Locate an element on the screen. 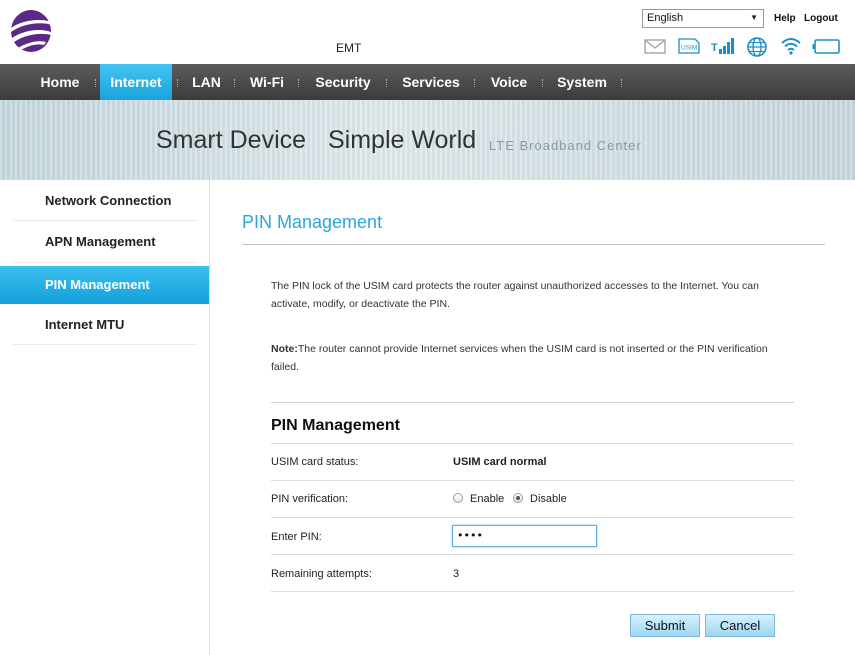 This screenshot has width=855, height=655. sidebar-item-network-connection: Network Connection is located at coordinates (104, 201).